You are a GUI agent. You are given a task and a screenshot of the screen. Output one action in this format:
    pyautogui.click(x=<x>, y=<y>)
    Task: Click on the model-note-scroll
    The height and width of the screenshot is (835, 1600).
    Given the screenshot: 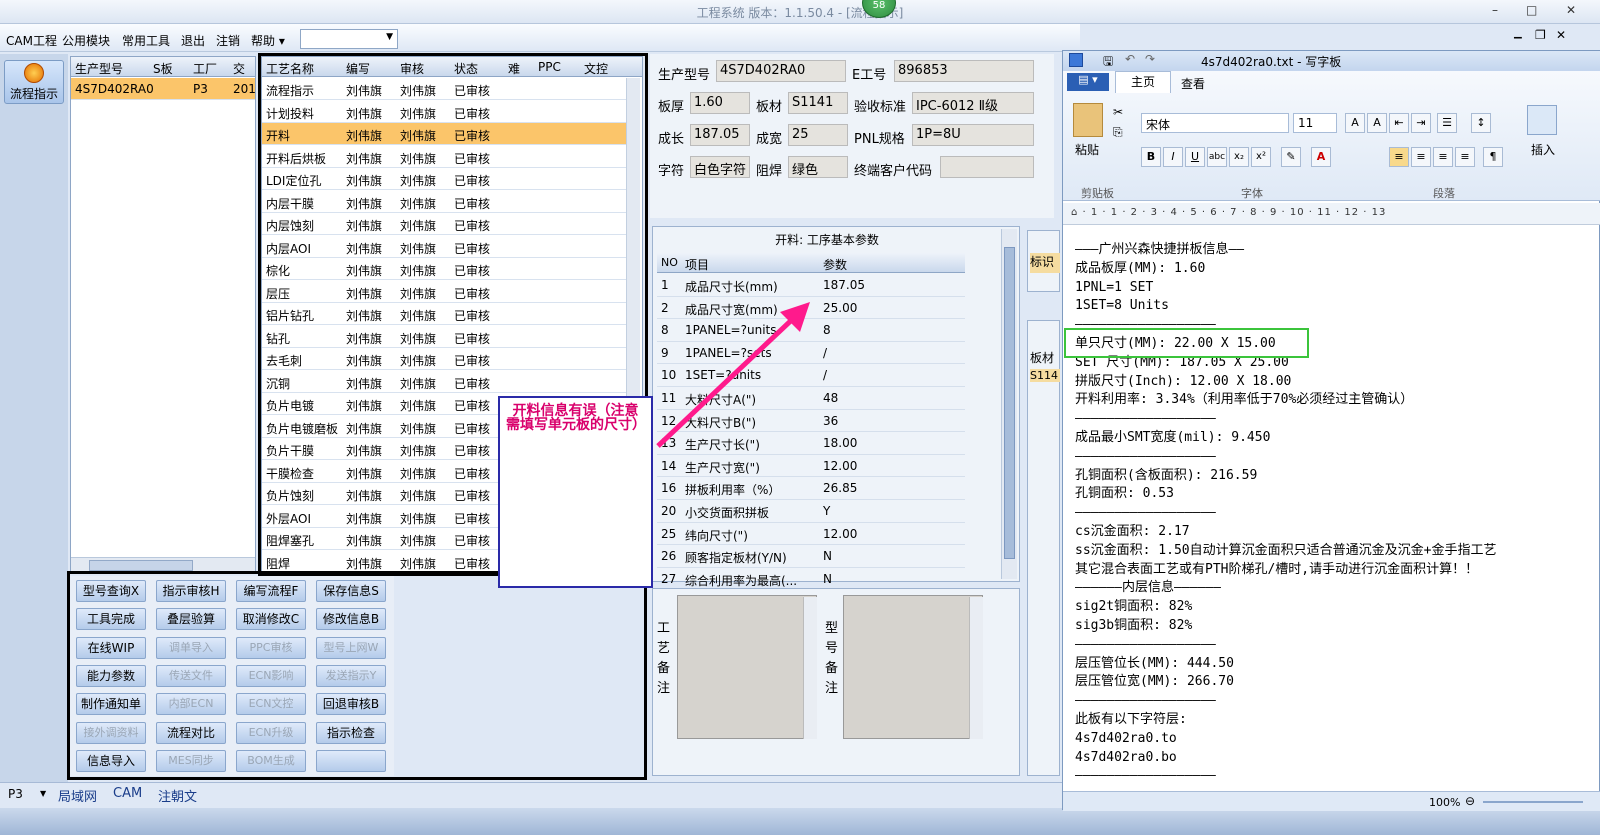 What is the action you would take?
    pyautogui.click(x=976, y=668)
    